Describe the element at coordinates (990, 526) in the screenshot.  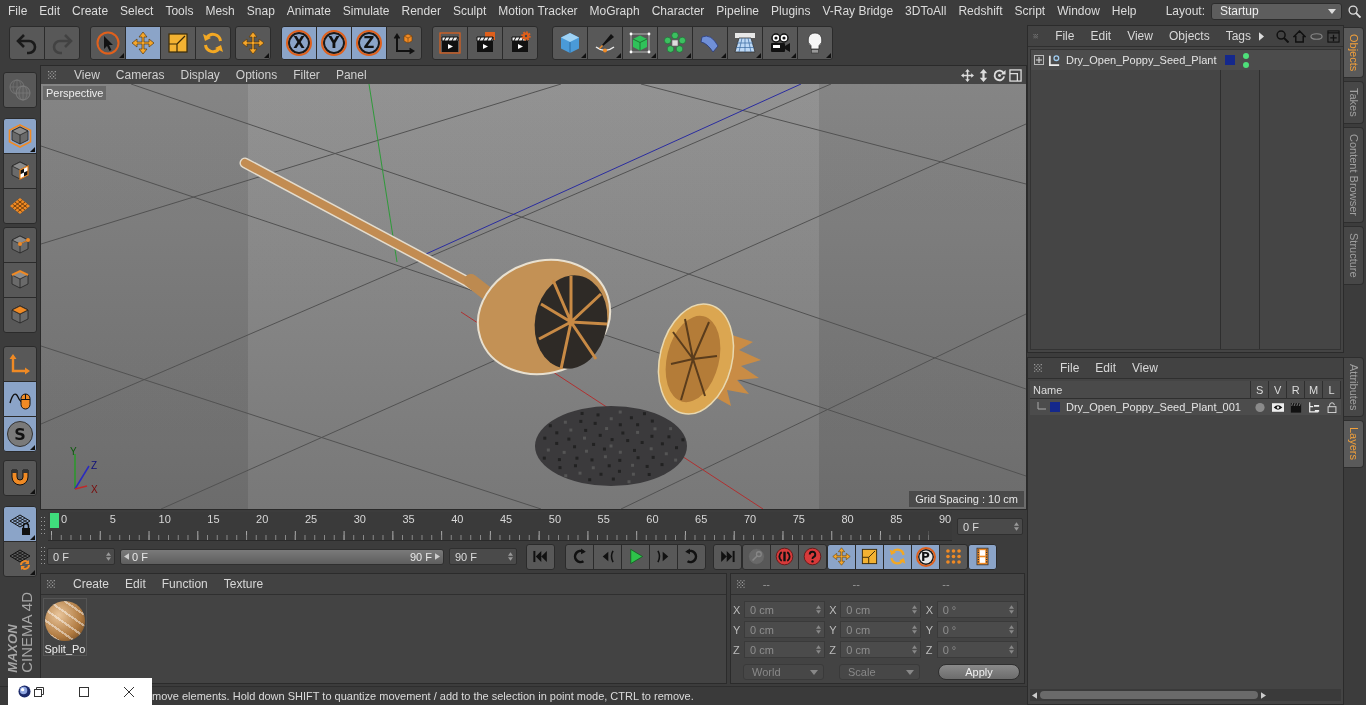
I see `current-frame-field: 0 F` at that location.